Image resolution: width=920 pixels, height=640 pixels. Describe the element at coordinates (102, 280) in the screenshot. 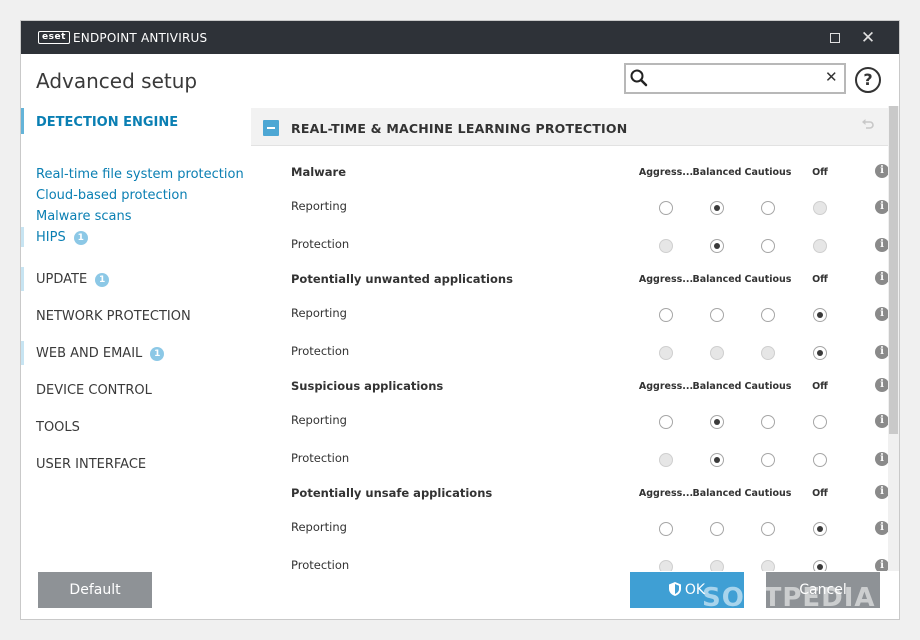

I see `update-badge: 1` at that location.